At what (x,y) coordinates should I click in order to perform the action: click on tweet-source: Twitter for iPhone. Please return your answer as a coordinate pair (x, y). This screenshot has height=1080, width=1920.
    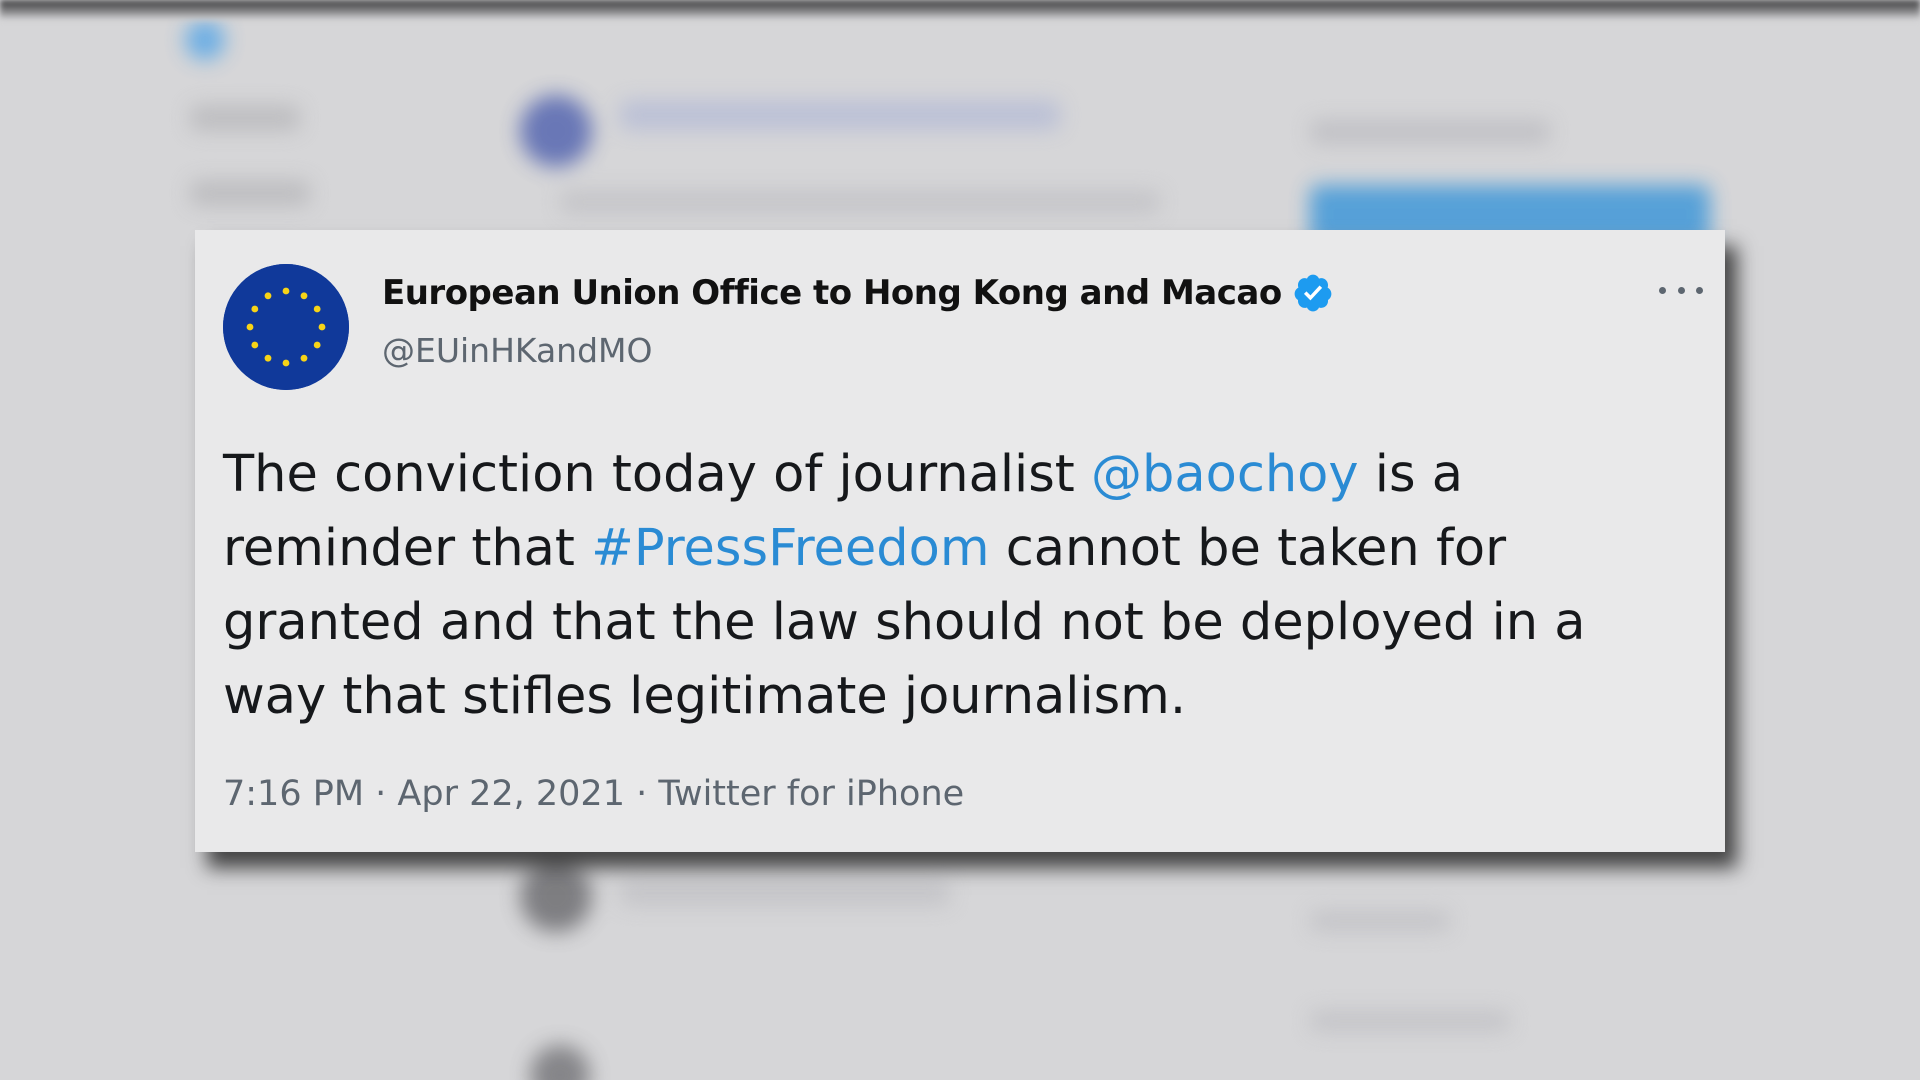
    Looking at the image, I should click on (811, 794).